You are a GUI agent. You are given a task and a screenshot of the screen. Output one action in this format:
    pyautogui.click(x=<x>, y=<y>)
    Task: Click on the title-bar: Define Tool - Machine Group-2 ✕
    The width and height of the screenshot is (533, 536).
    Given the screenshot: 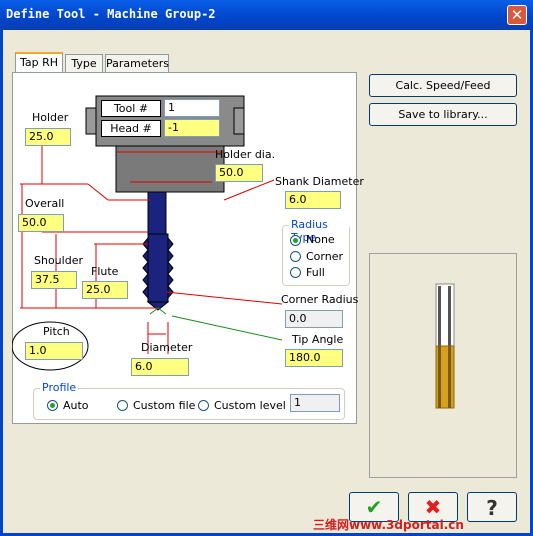 What is the action you would take?
    pyautogui.click(x=266, y=15)
    